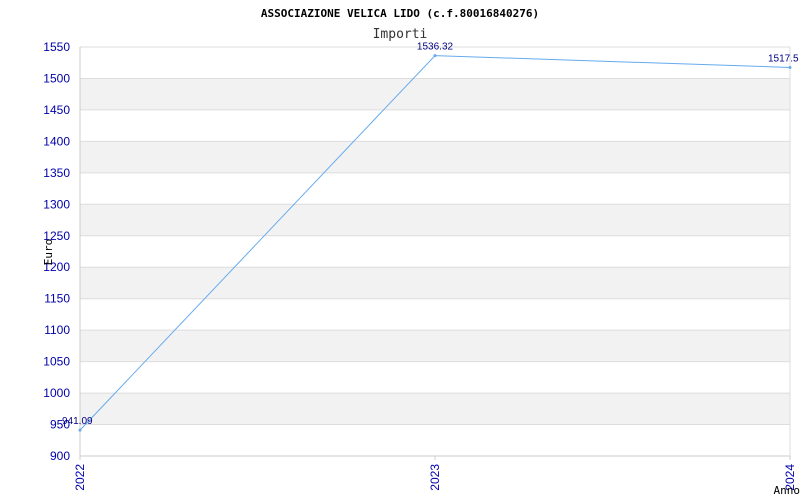 The width and height of the screenshot is (800, 500). Describe the element at coordinates (56, 78) in the screenshot. I see `y-tick-label: 1500` at that location.